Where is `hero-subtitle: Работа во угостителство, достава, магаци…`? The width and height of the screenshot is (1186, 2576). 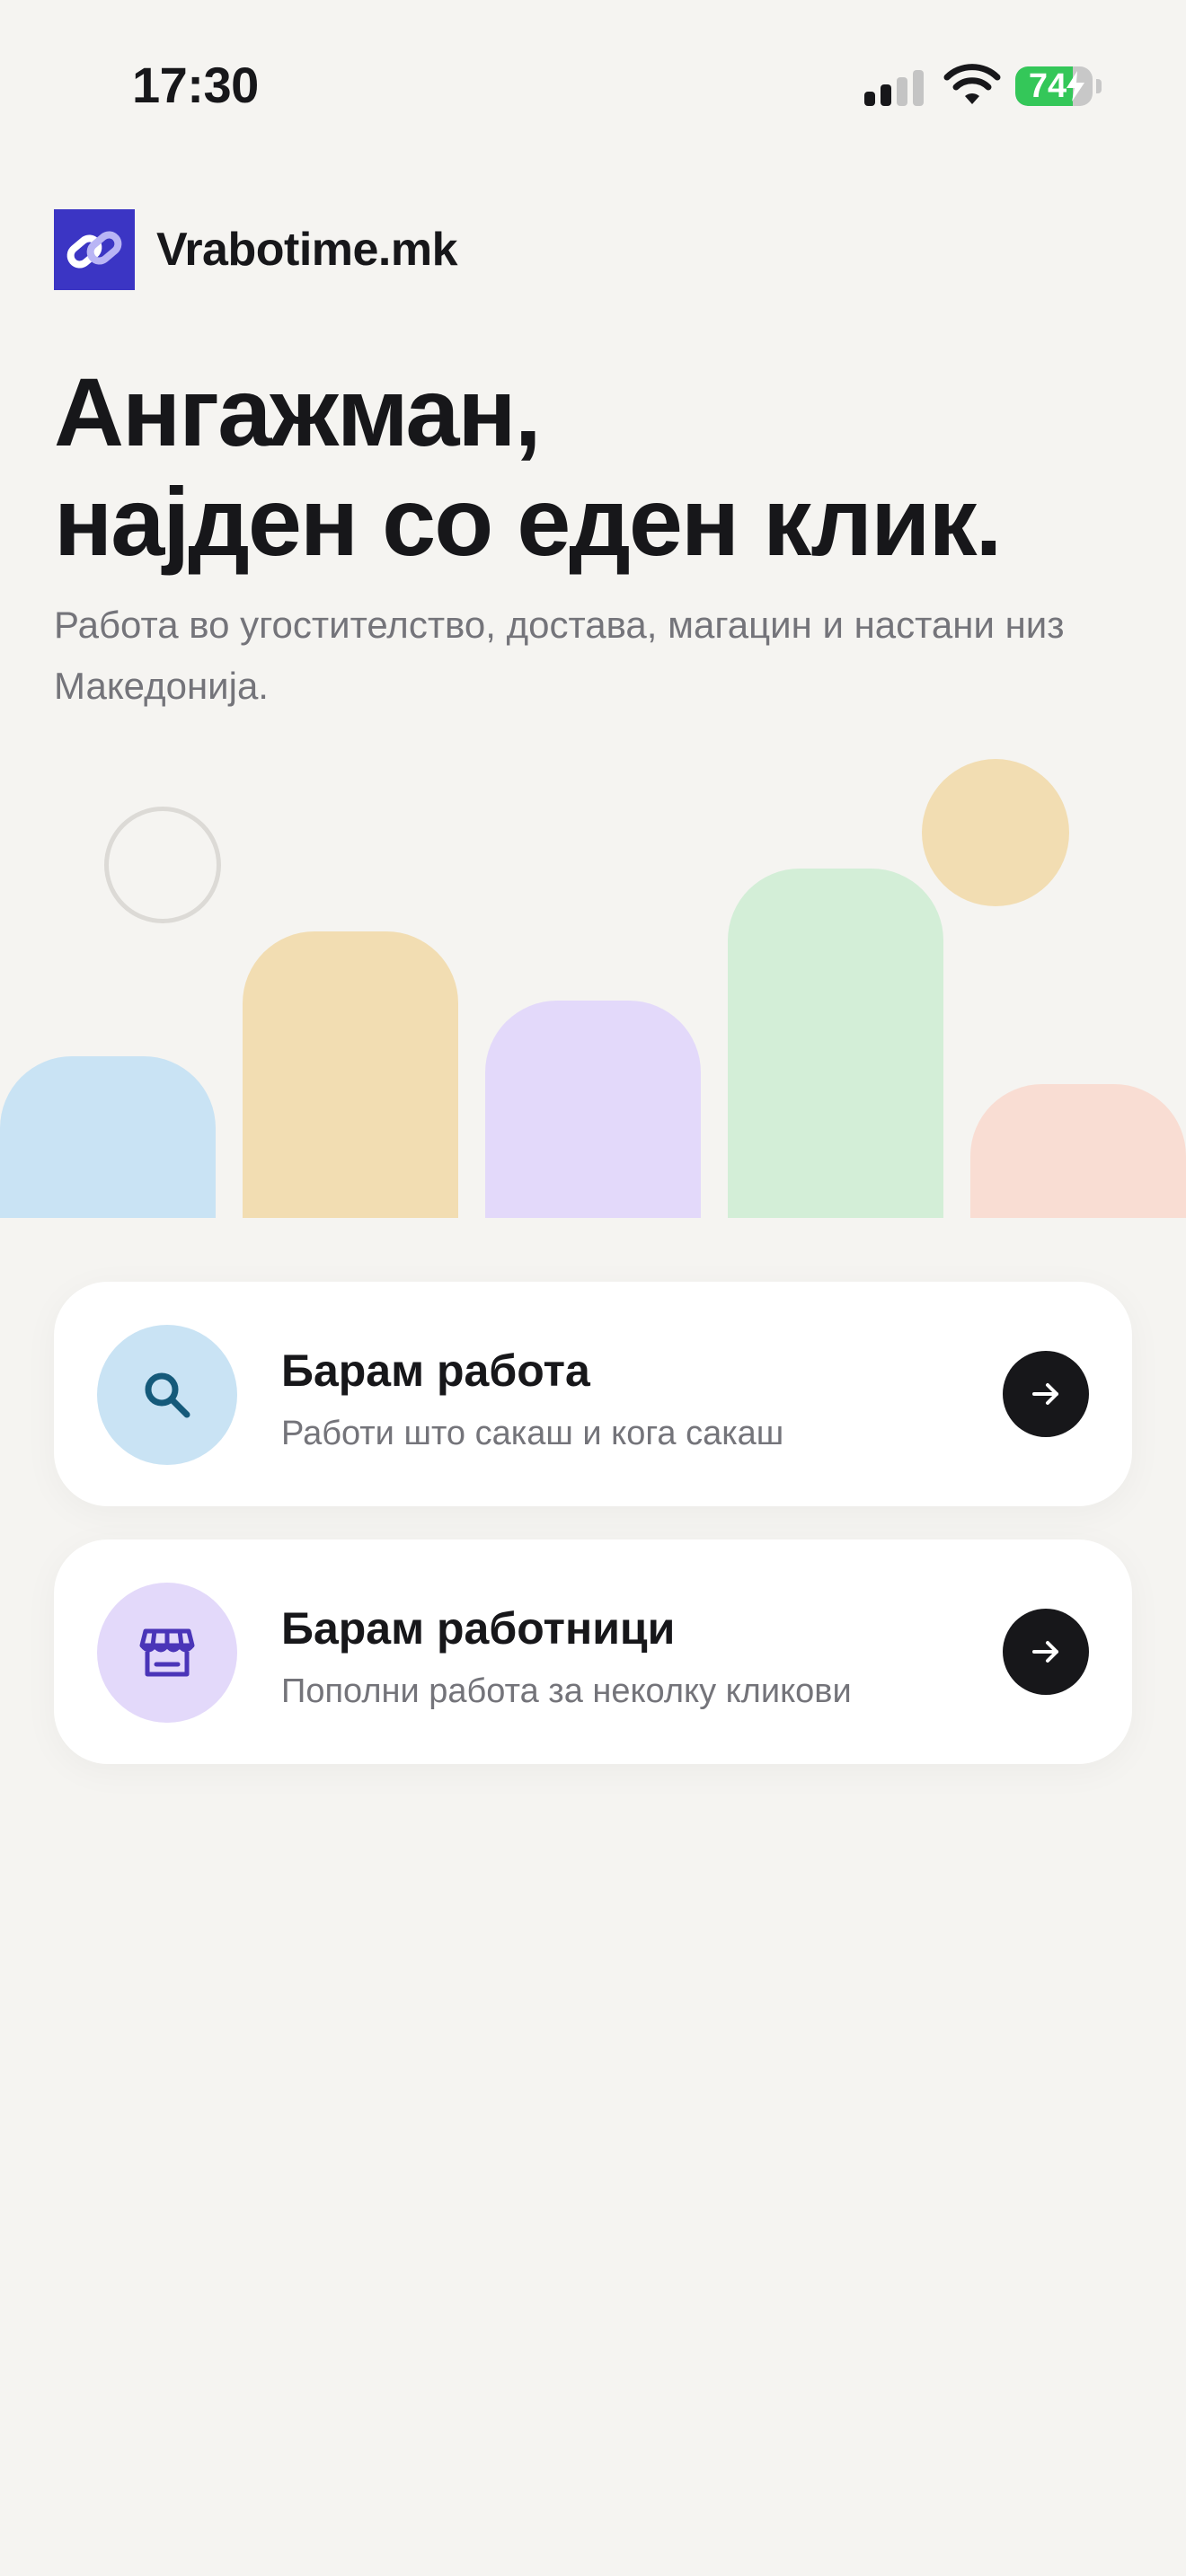
hero-subtitle: Работа во угостителство, достава, магаци… is located at coordinates (559, 655).